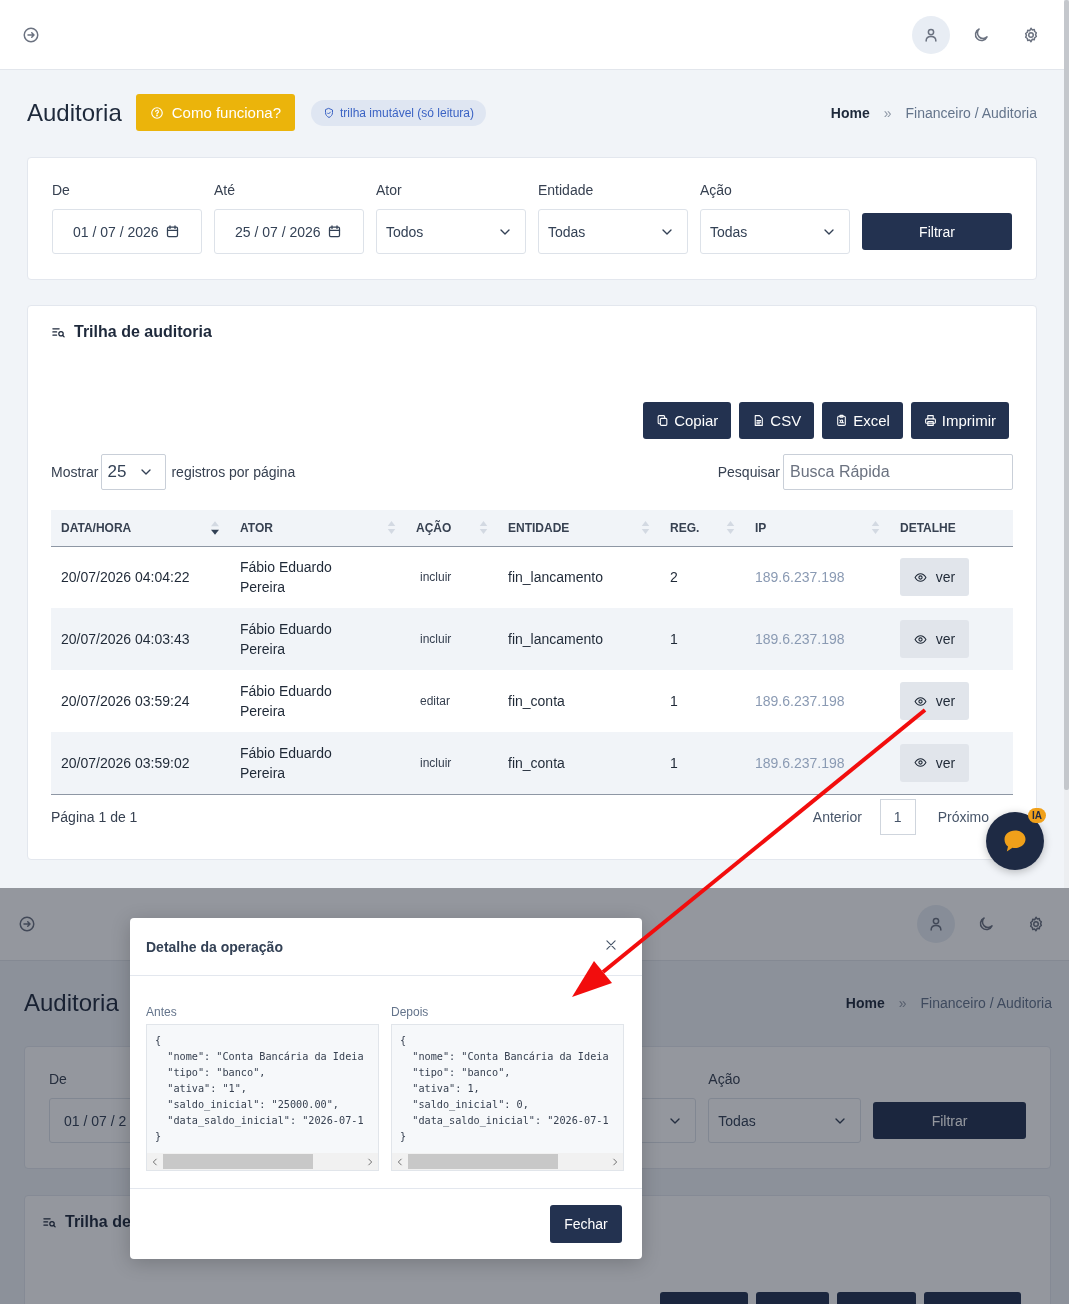 The image size is (1069, 1304). Describe the element at coordinates (96, 527) in the screenshot. I see `column-header: DATA/HORA` at that location.